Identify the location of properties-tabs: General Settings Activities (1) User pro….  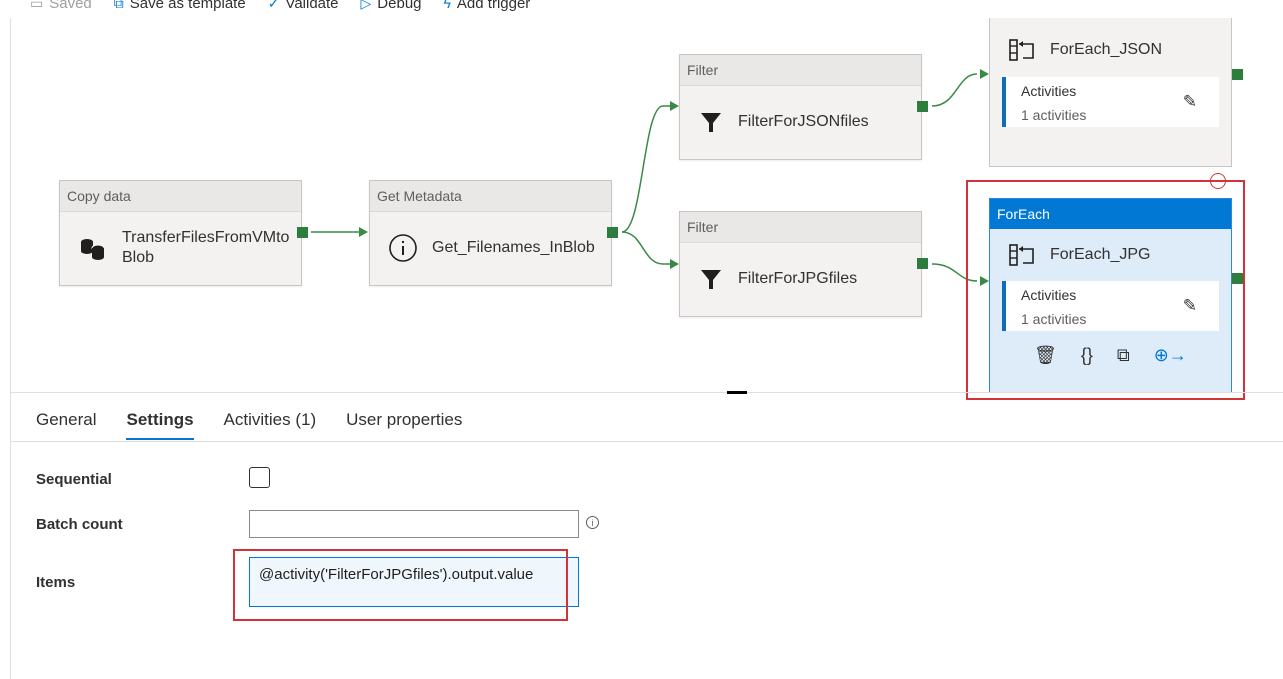
(249, 425).